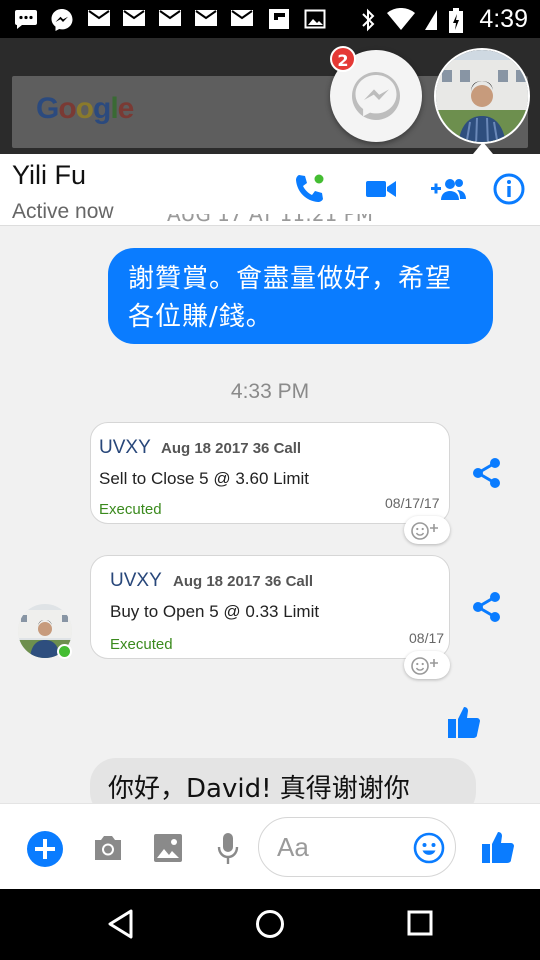  I want to click on video-icon, so click(381, 189).